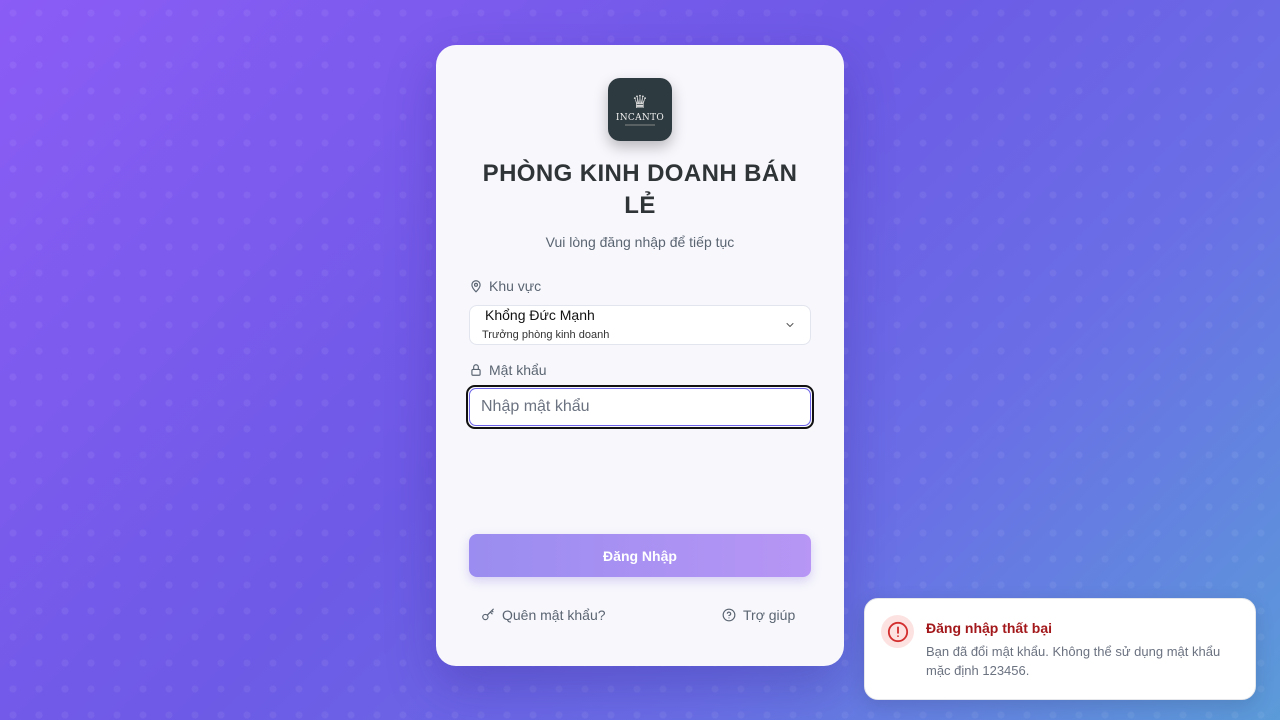 The image size is (1280, 720). What do you see at coordinates (515, 286) in the screenshot?
I see `area-label-text: Khu vực` at bounding box center [515, 286].